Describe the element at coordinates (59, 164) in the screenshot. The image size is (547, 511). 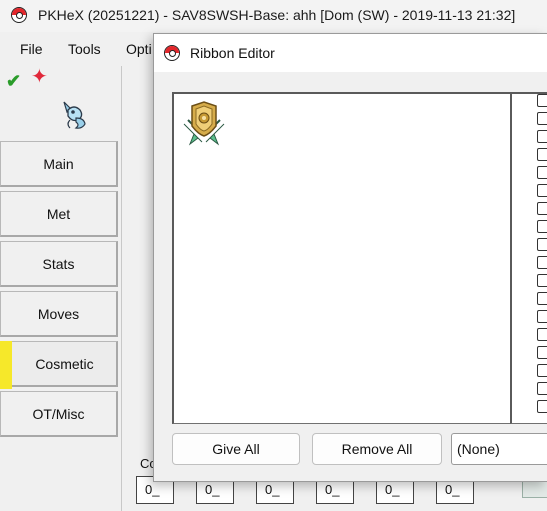
I see `tab-main: Main` at that location.